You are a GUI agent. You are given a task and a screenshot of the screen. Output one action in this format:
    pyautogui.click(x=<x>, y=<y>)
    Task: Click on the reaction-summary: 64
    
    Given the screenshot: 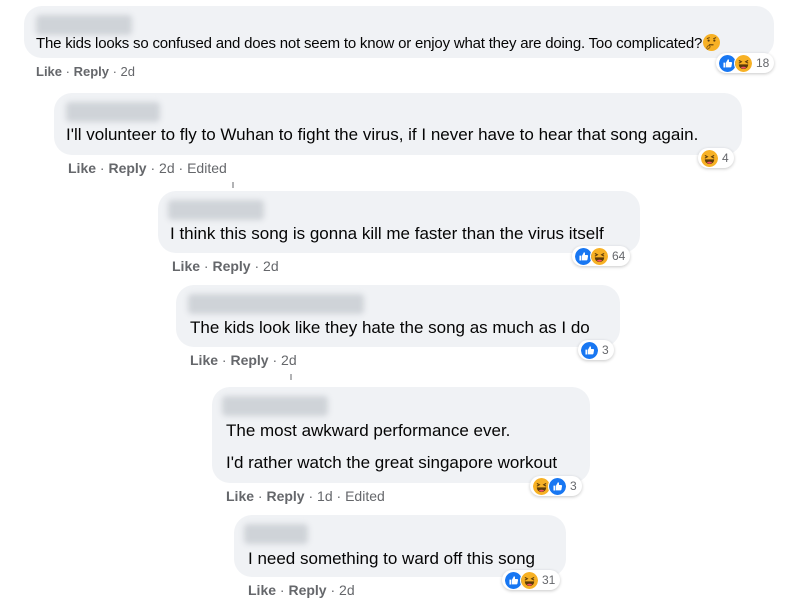 What is the action you would take?
    pyautogui.click(x=601, y=256)
    